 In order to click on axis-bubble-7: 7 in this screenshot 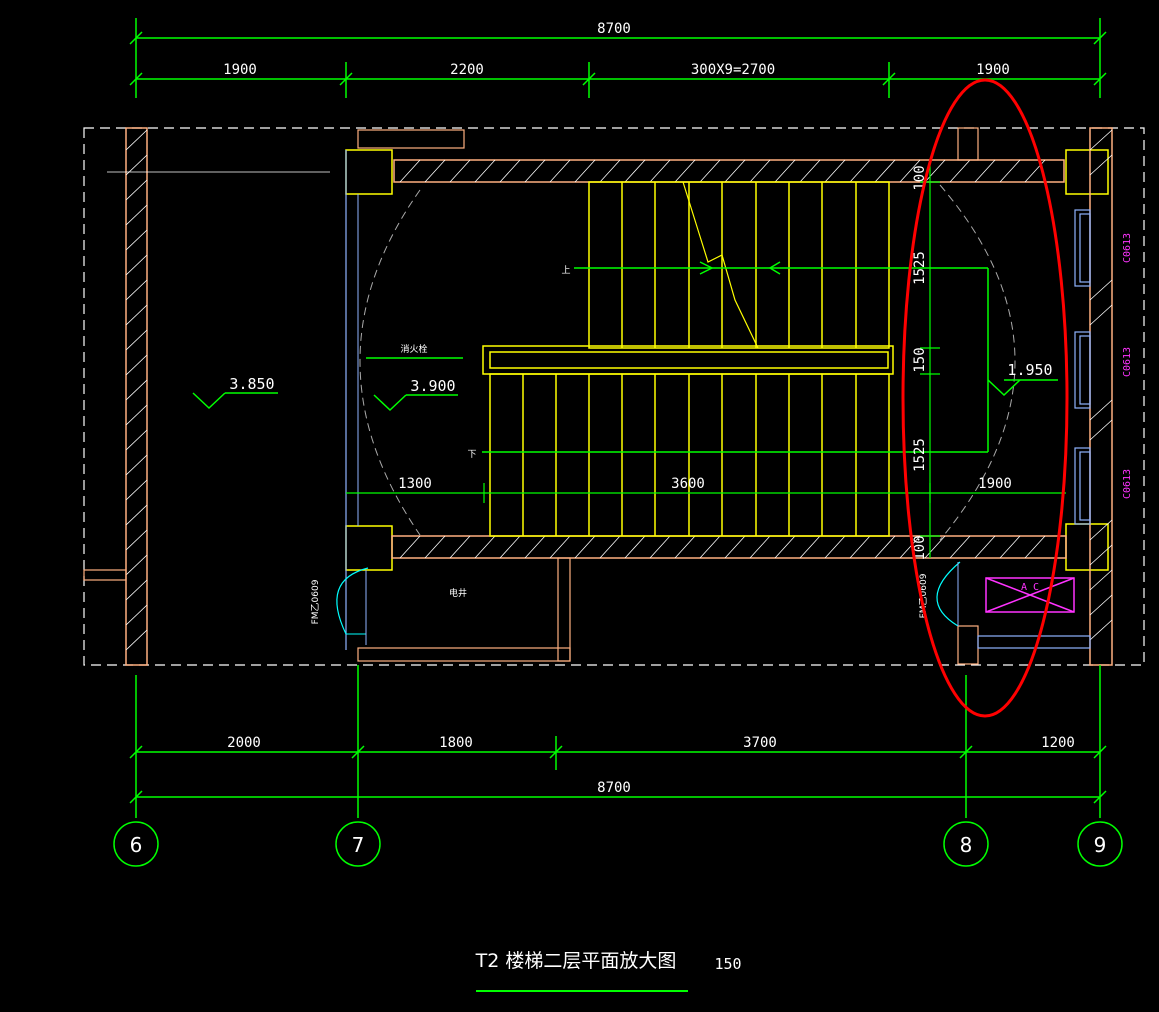, I will do `click(358, 844)`.